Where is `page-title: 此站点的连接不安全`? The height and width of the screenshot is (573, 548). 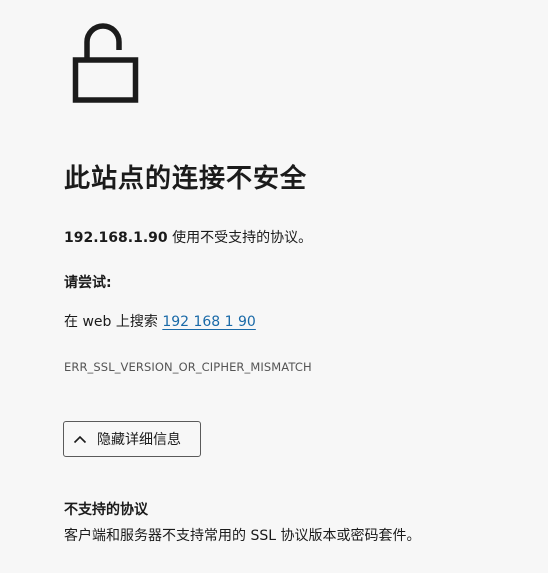 page-title: 此站点的连接不安全 is located at coordinates (186, 179).